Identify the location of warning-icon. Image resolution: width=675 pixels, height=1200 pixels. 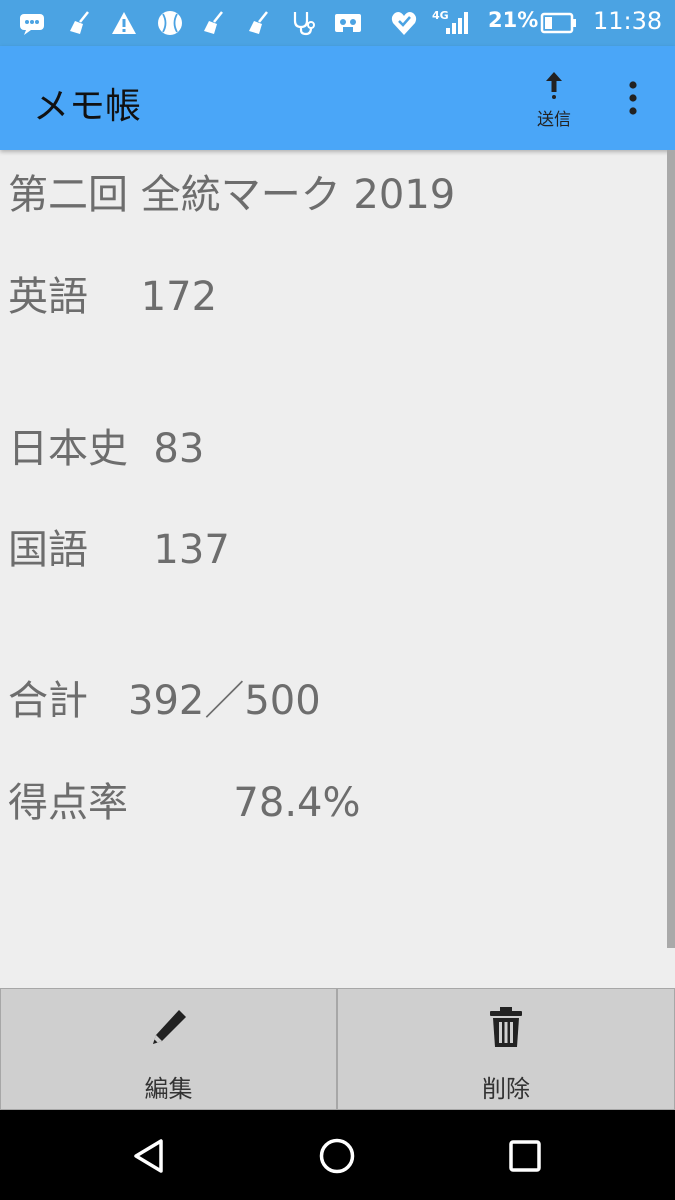
(124, 23).